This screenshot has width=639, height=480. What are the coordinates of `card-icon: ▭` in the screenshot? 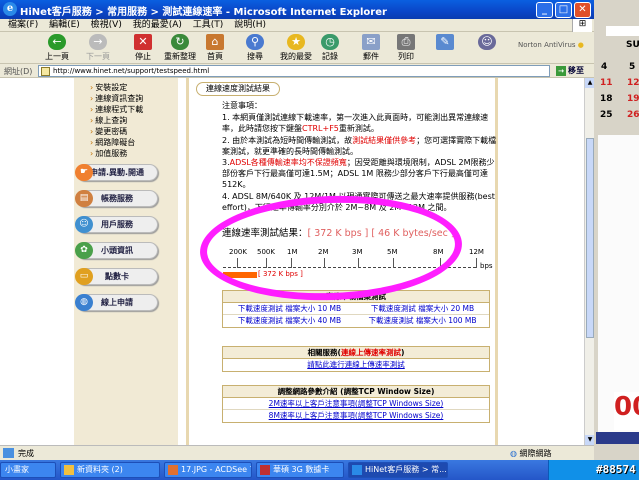 It's located at (84, 276).